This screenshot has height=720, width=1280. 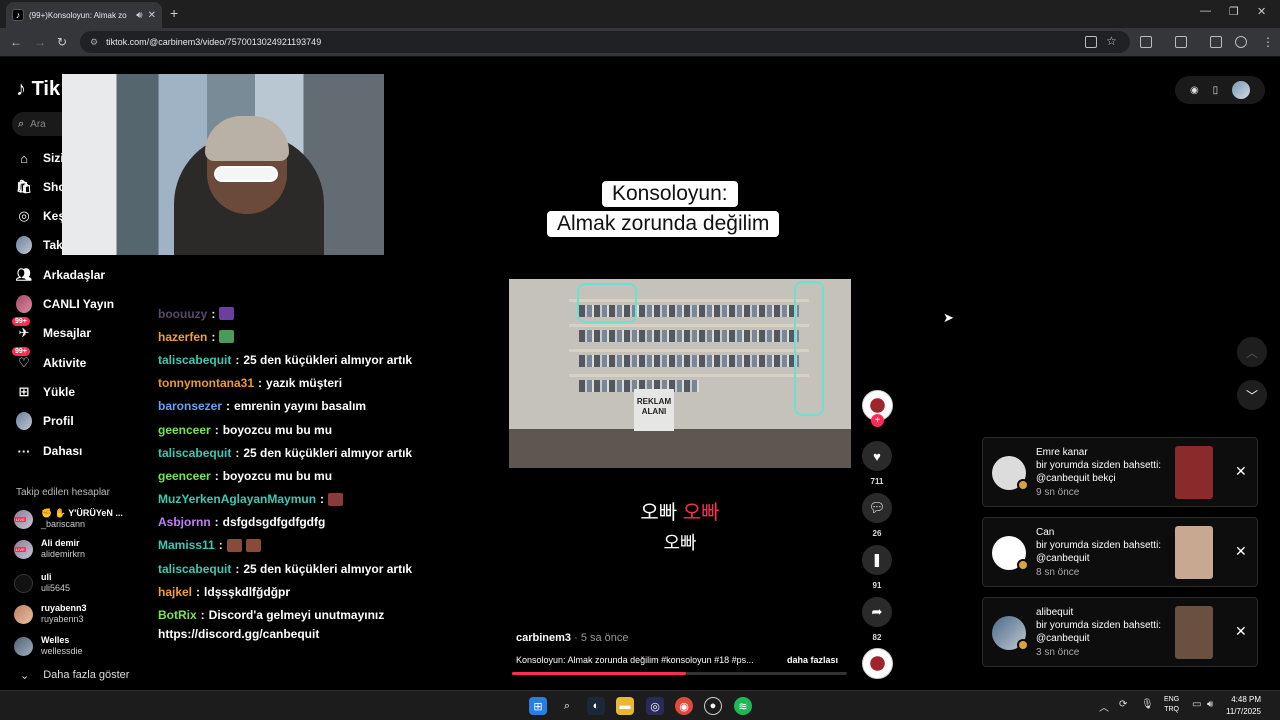 What do you see at coordinates (1104, 706) in the screenshot?
I see `tray-chevron-up-icon: ︿` at bounding box center [1104, 706].